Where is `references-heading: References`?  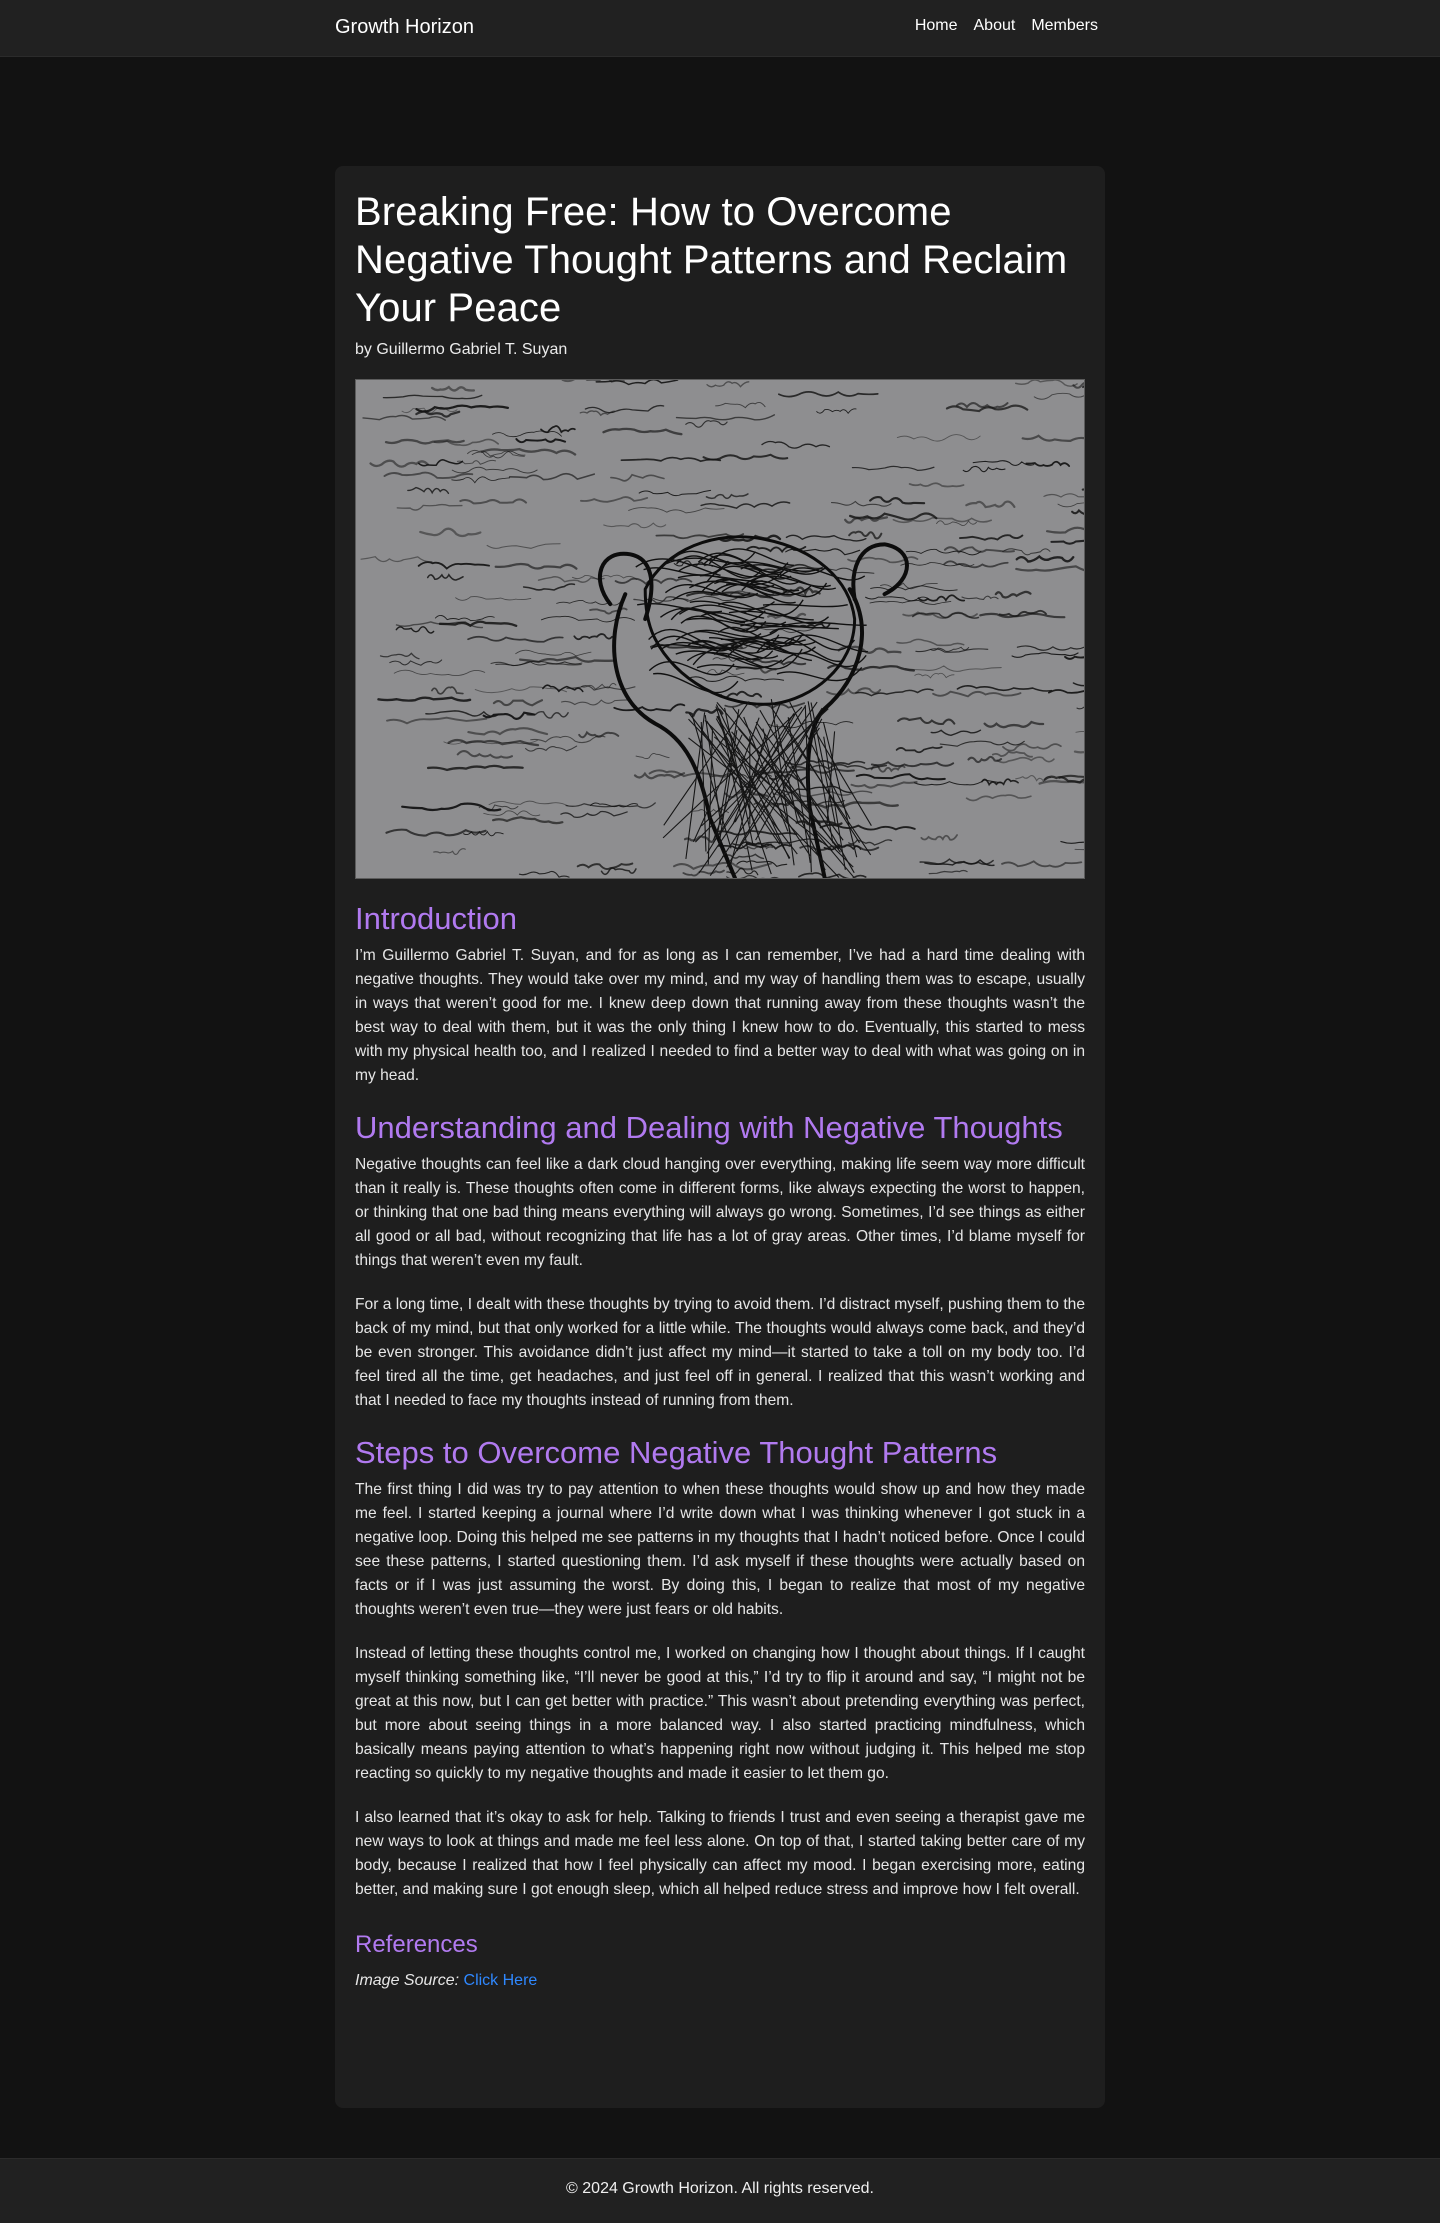 references-heading: References is located at coordinates (416, 1944).